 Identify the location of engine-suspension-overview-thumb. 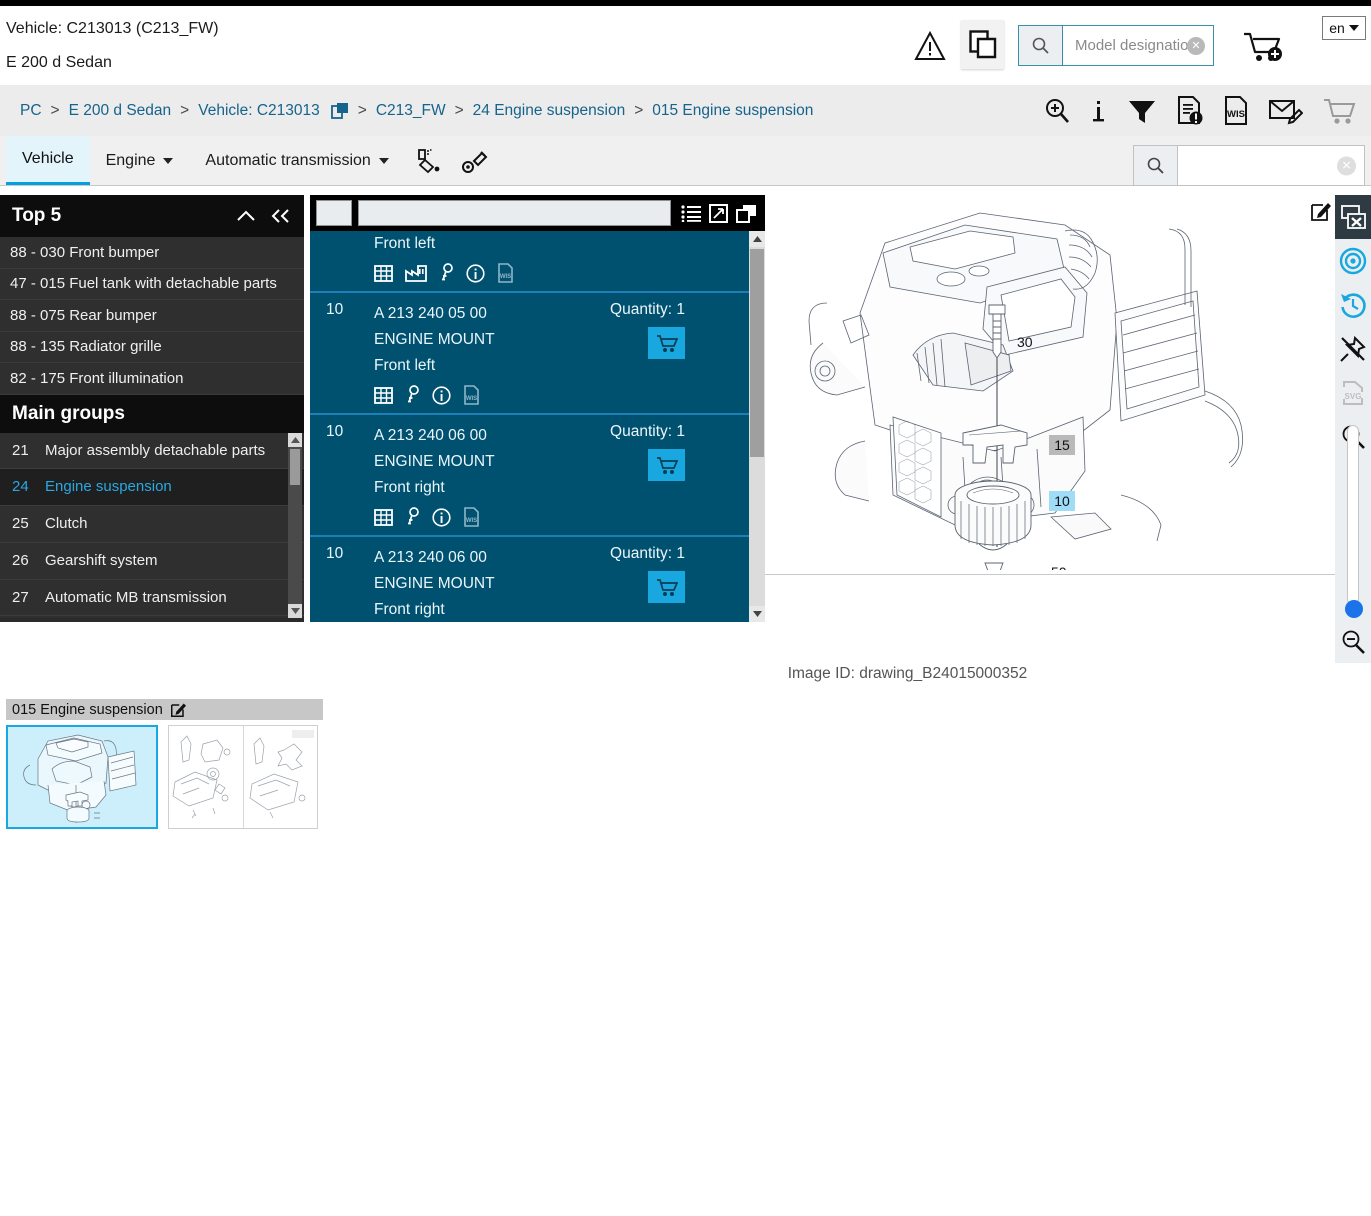
(82, 777).